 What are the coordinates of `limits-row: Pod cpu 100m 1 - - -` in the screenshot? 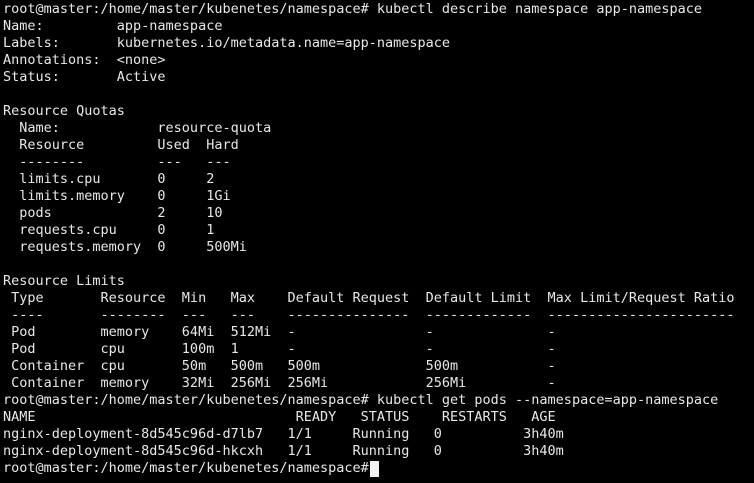 It's located at (279, 349).